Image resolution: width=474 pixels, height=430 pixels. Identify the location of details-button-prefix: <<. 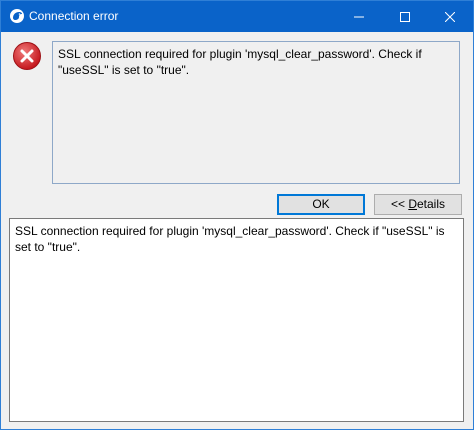
(399, 204).